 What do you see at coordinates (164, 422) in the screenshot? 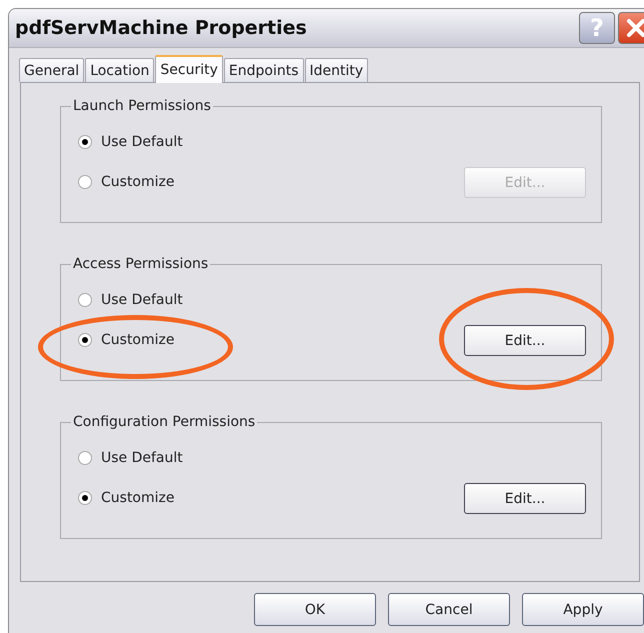
I see `group-title: Configuration Permissions` at bounding box center [164, 422].